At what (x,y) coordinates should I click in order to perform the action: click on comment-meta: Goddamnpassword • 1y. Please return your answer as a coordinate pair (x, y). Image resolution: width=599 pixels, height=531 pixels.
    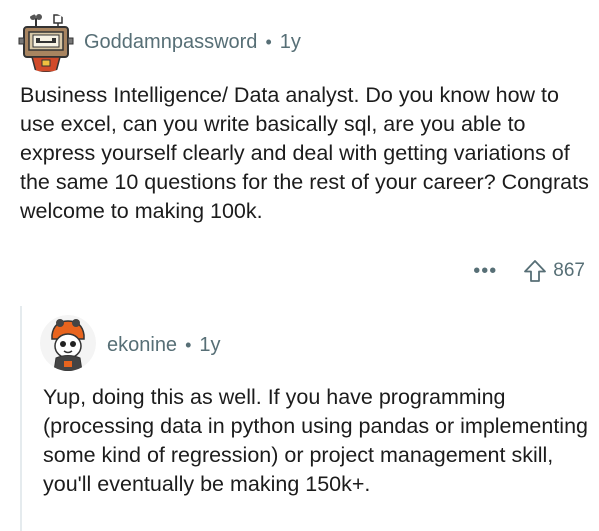
    Looking at the image, I should click on (192, 42).